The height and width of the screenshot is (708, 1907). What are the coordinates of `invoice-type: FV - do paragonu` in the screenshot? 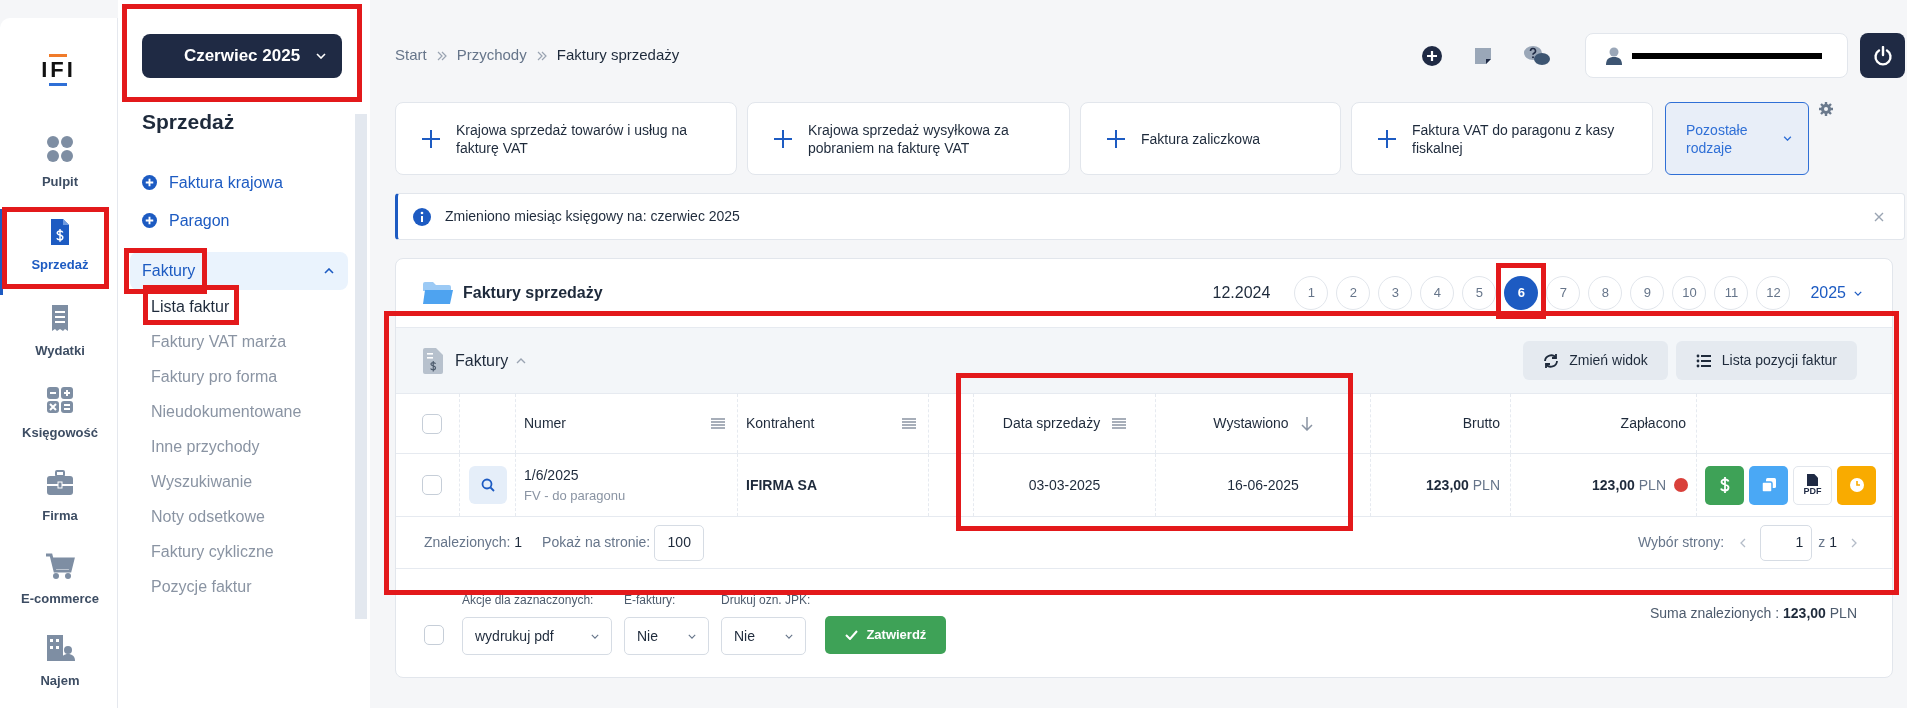 It's located at (575, 495).